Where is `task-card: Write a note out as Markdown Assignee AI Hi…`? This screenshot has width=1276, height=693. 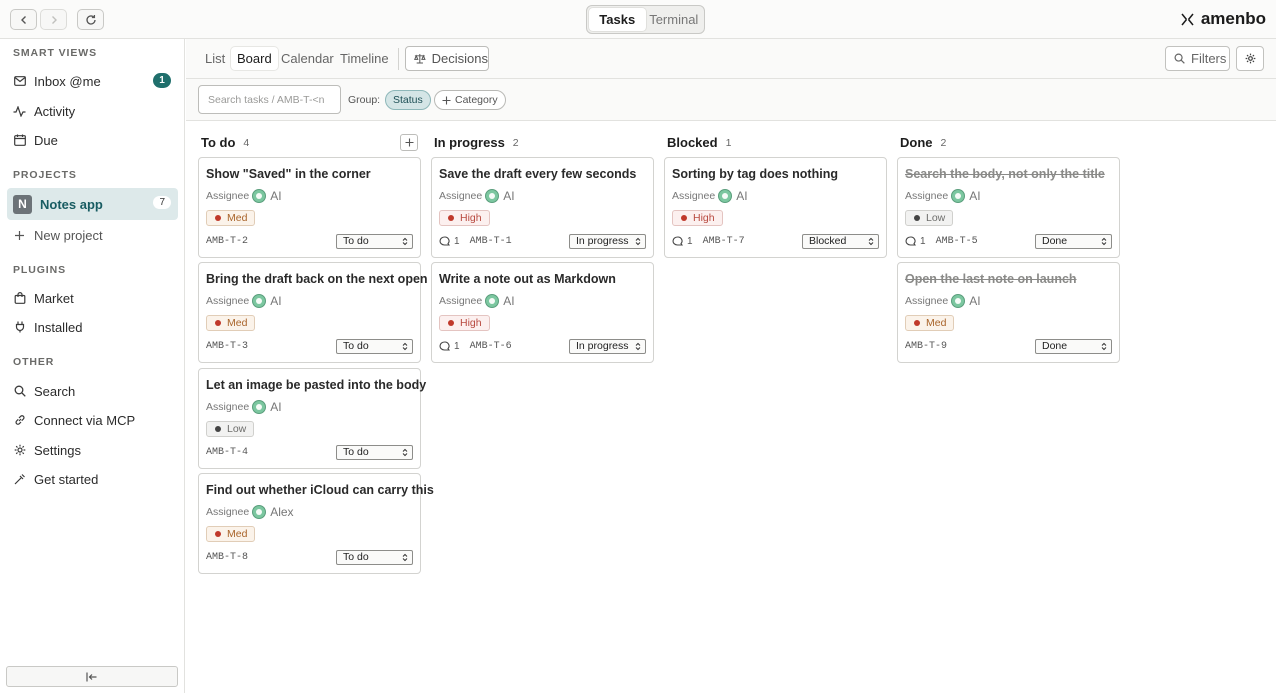 task-card: Write a note out as Markdown Assignee AI Hi… is located at coordinates (542, 312).